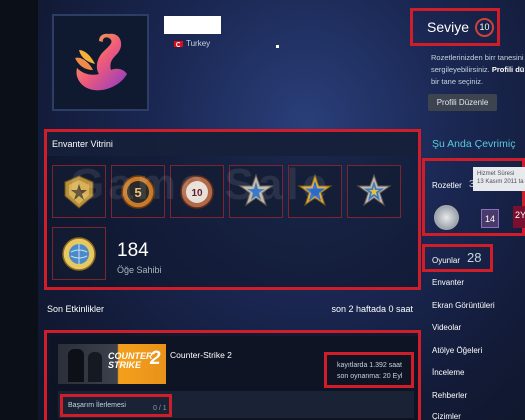 The height and width of the screenshot is (420, 525). What do you see at coordinates (447, 185) in the screenshot?
I see `badges-label: Rozetler` at bounding box center [447, 185].